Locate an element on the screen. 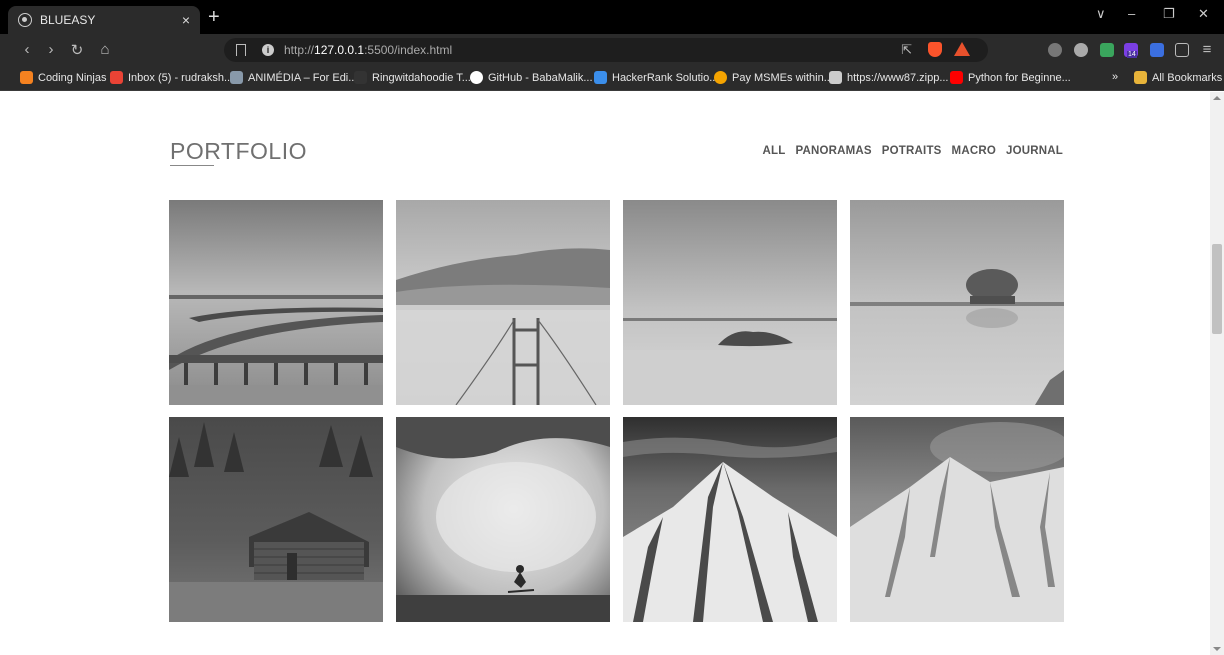 The width and height of the screenshot is (1224, 655). hackerrank-icon is located at coordinates (600, 77).